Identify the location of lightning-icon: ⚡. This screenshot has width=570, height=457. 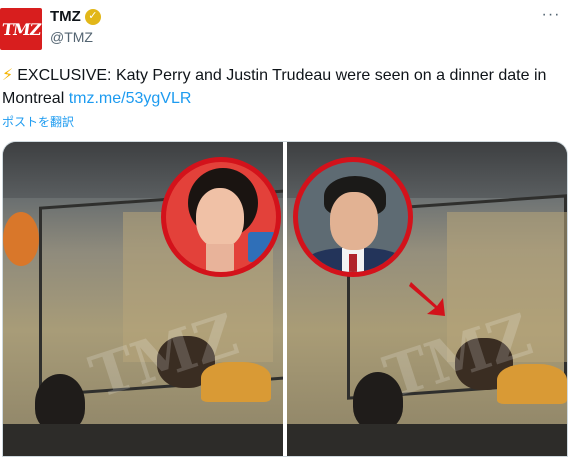
(8, 75).